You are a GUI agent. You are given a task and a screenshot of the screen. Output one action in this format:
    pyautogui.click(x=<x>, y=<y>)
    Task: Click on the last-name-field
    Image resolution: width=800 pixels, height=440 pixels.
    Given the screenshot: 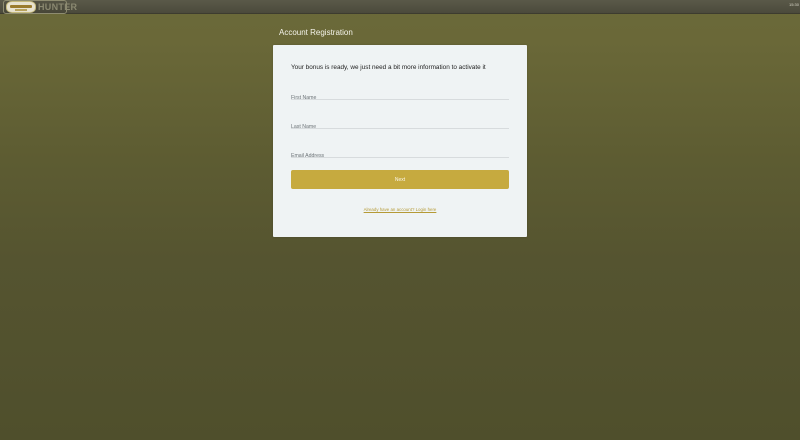 What is the action you would take?
    pyautogui.click(x=400, y=124)
    